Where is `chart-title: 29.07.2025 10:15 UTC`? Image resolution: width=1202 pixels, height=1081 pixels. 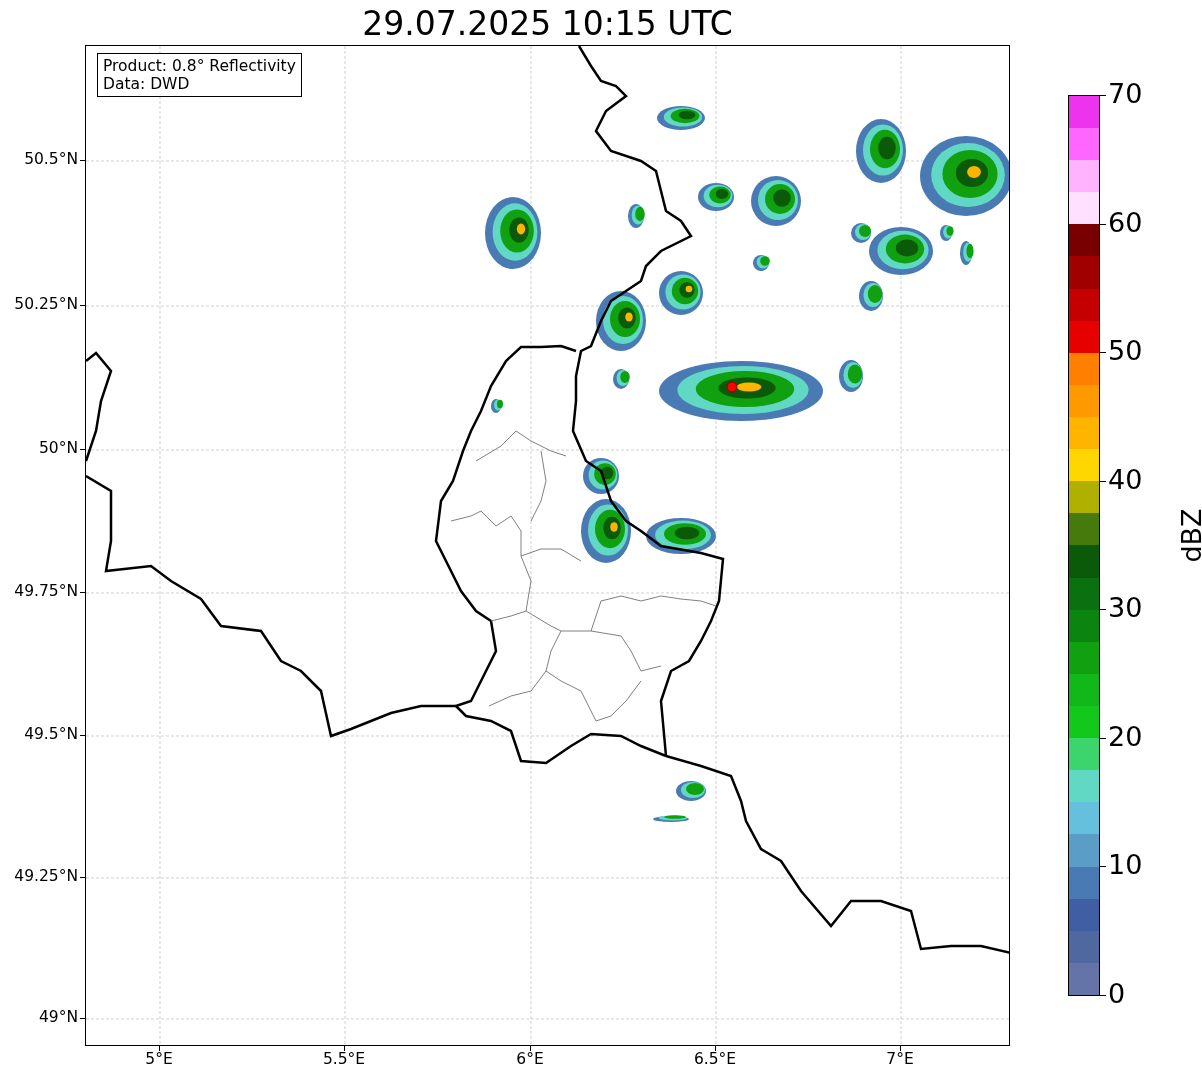 chart-title: 29.07.2025 10:15 UTC is located at coordinates (547, 24).